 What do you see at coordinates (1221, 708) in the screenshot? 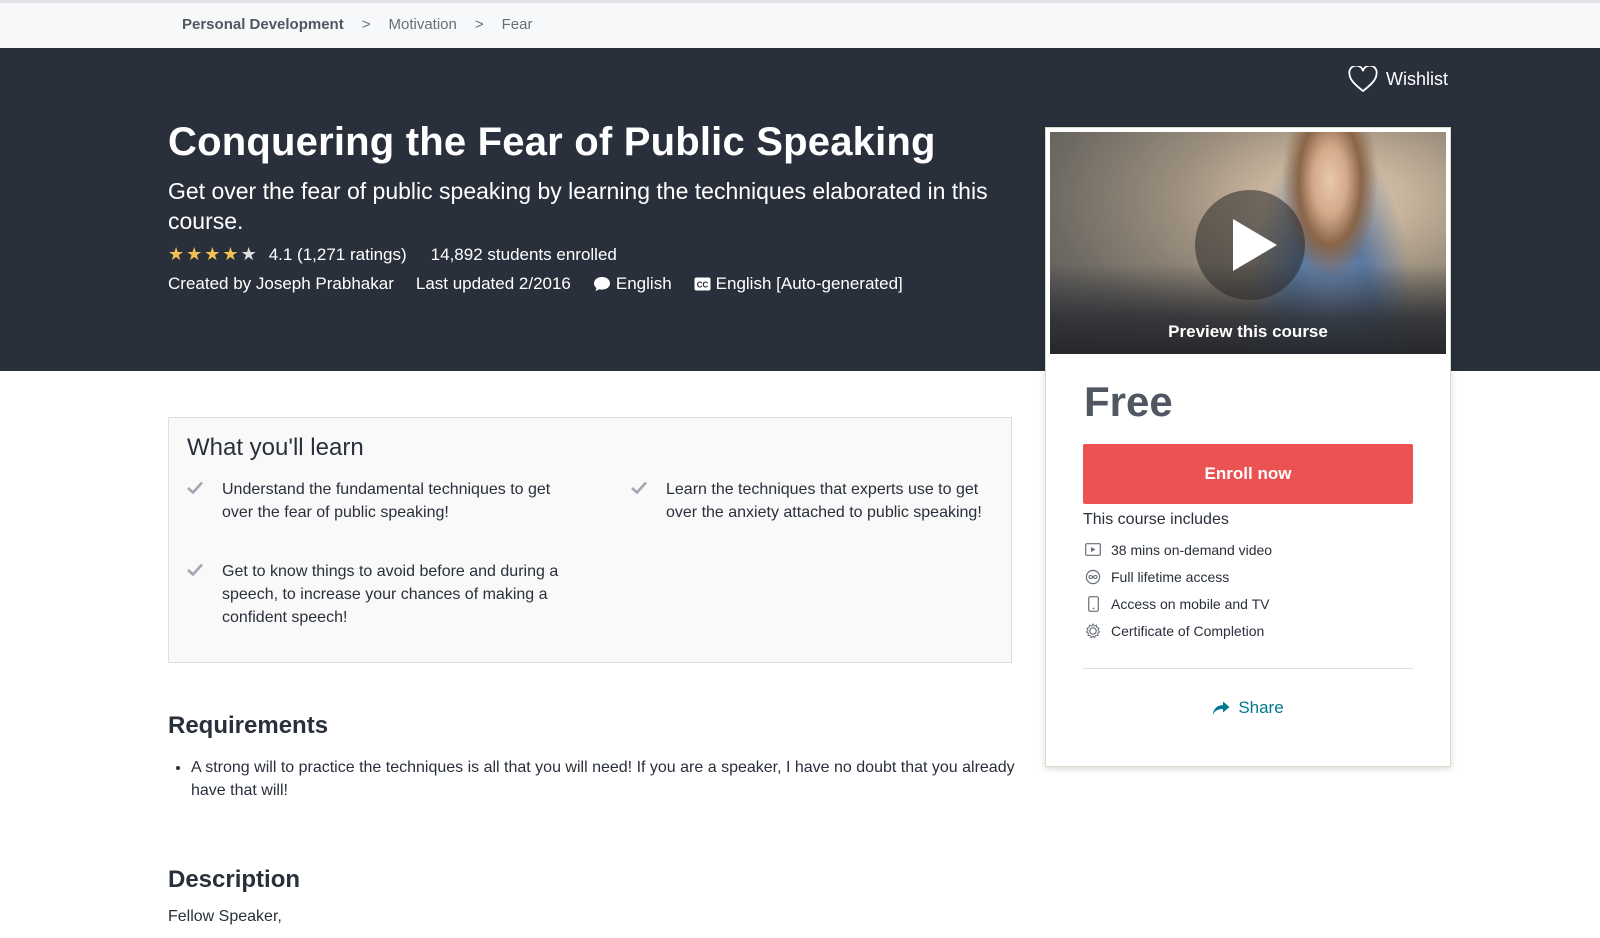
I see `share-icon` at bounding box center [1221, 708].